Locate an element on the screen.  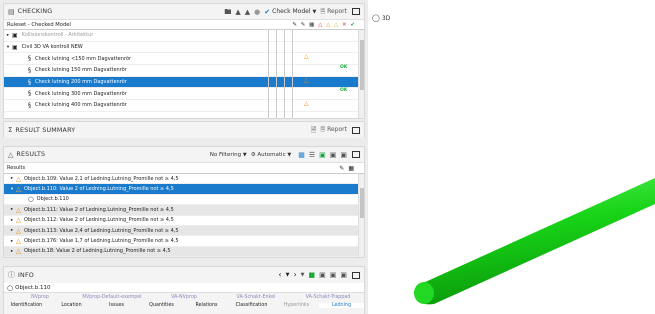
info-tab: Relations is located at coordinates (206, 305).